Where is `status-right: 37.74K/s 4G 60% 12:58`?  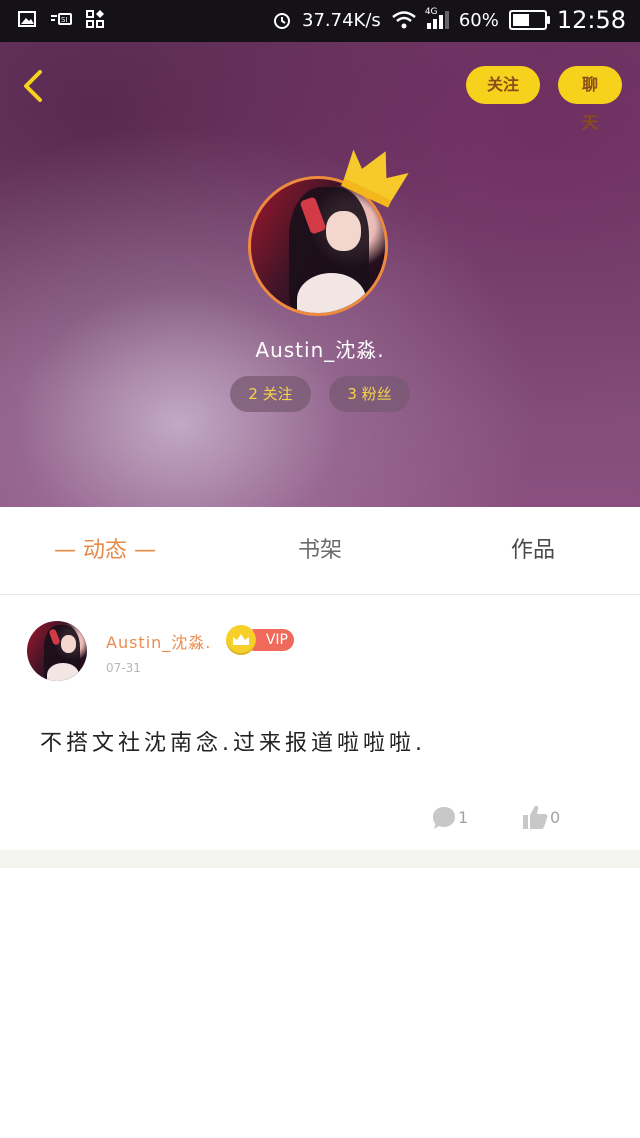
status-right: 37.74K/s 4G 60% 12:58 is located at coordinates (449, 20).